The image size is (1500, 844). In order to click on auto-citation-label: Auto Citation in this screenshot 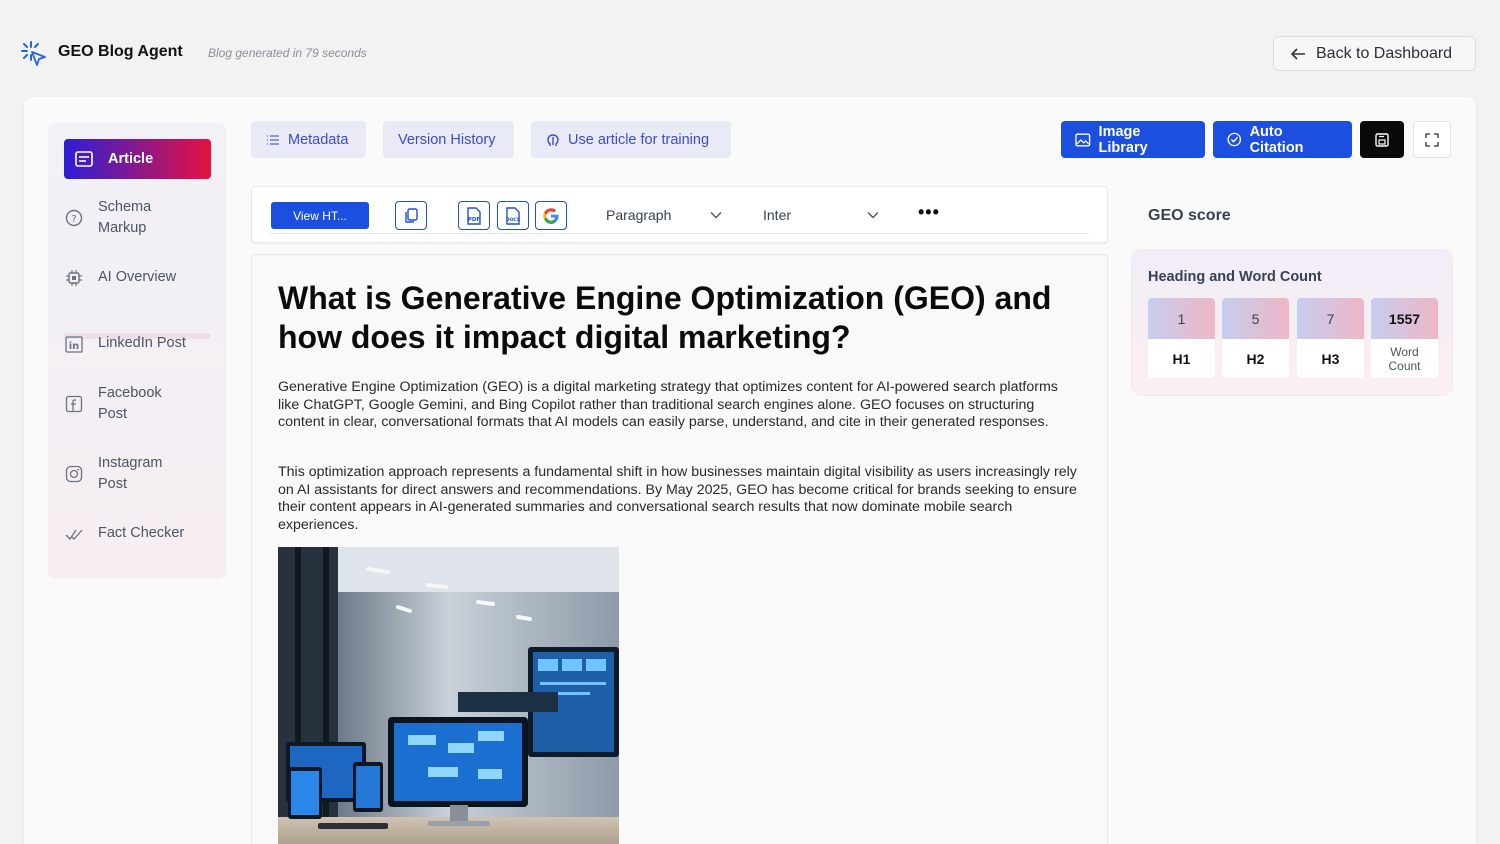, I will do `click(1276, 139)`.